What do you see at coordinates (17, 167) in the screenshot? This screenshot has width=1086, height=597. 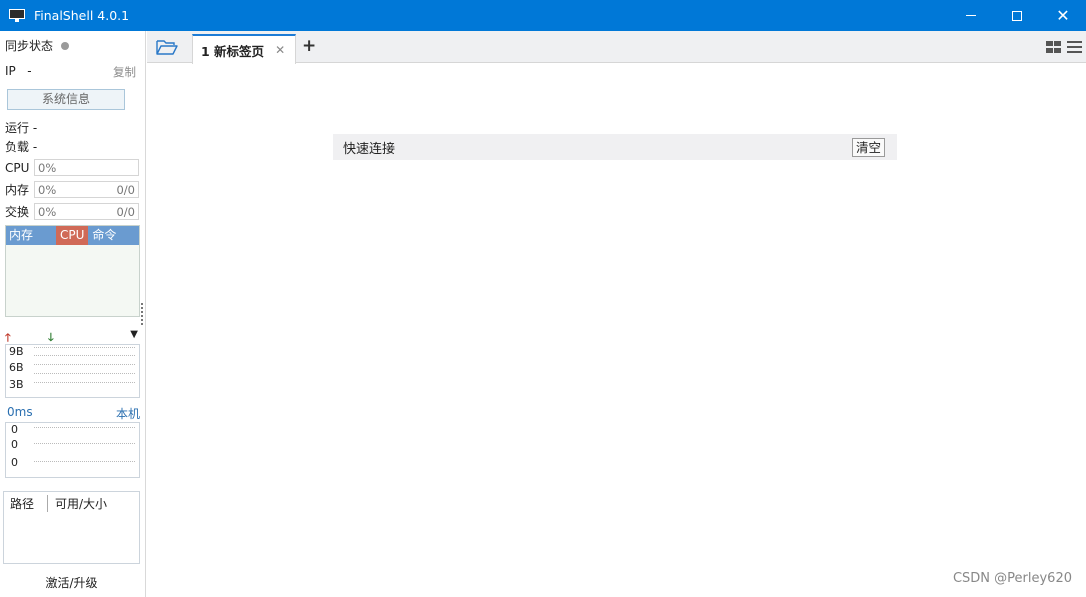 I see `cpu-label: CPU` at bounding box center [17, 167].